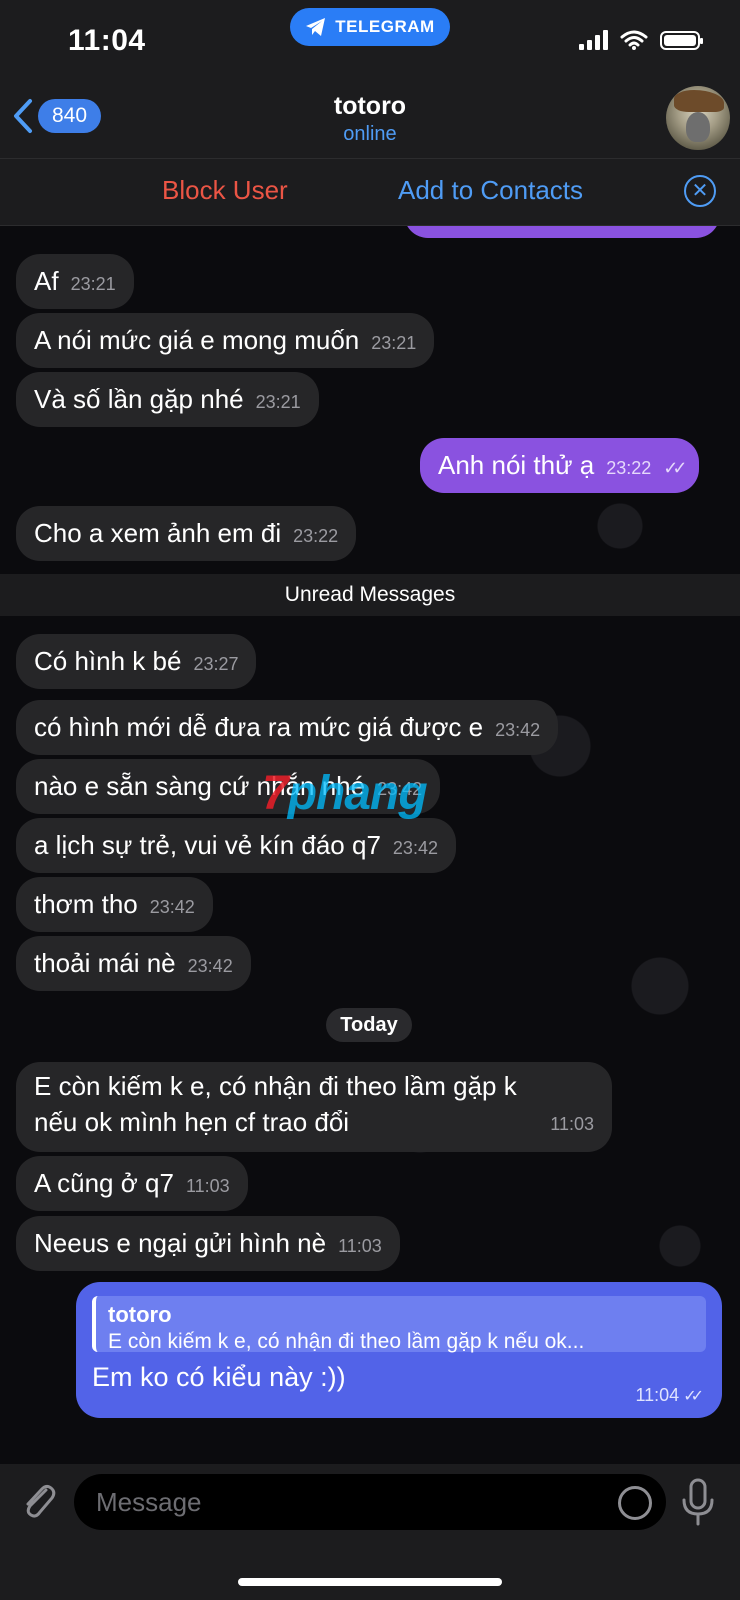 This screenshot has width=740, height=1600. Describe the element at coordinates (108, 661) in the screenshot. I see `message-text: Có hình k bé` at that location.